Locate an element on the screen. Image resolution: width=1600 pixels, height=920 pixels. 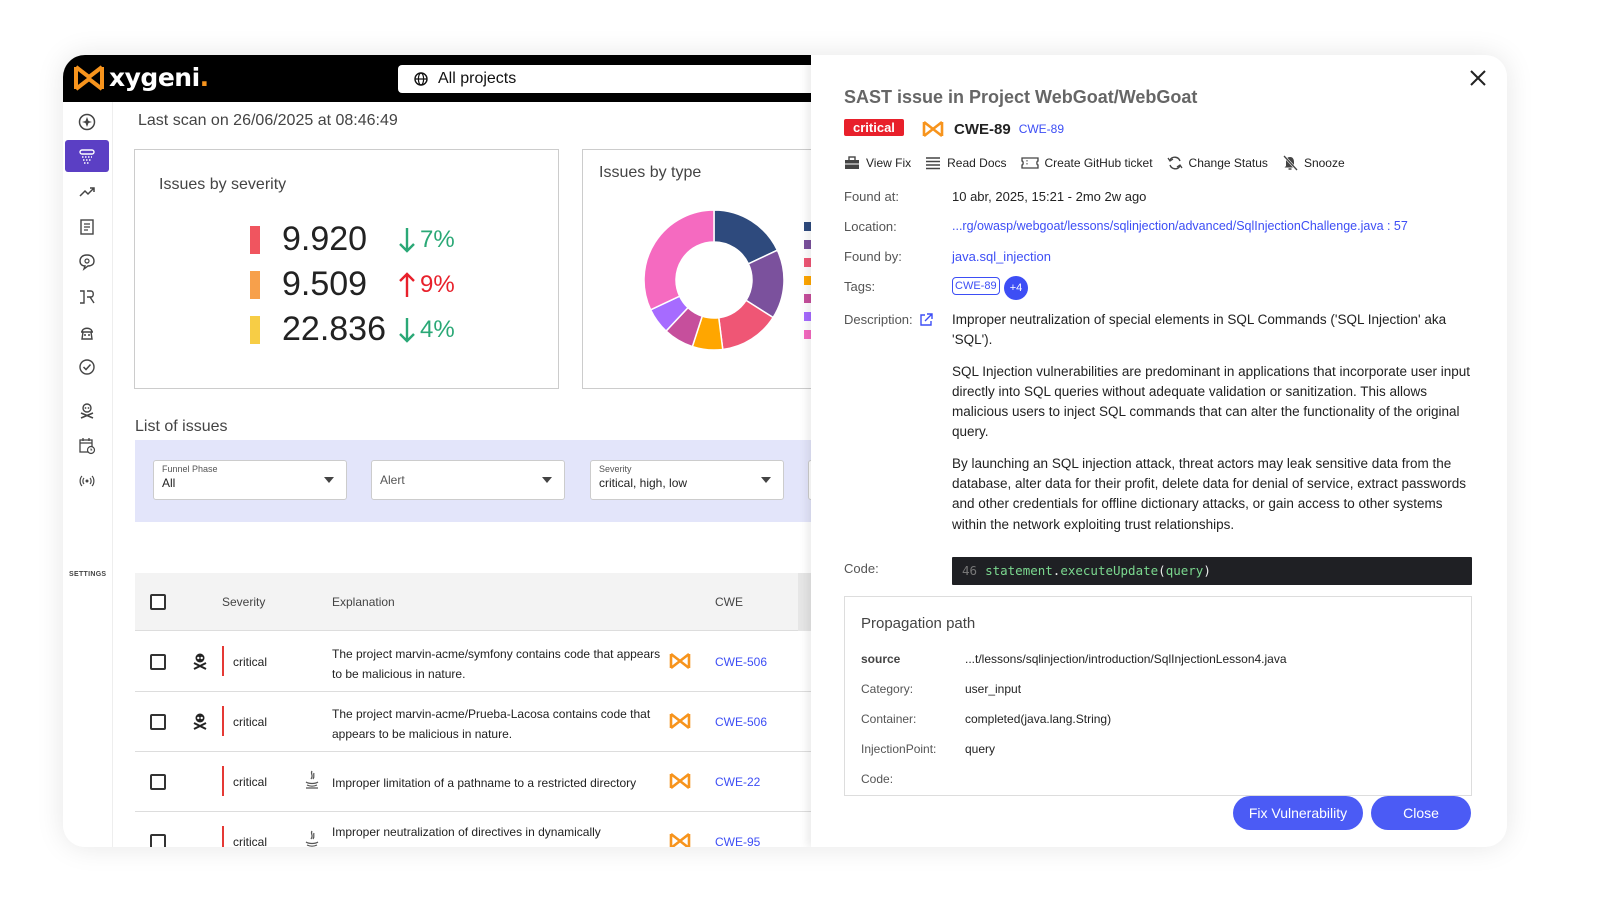
injection-point-label: InjectionPoint: is located at coordinates (898, 749).